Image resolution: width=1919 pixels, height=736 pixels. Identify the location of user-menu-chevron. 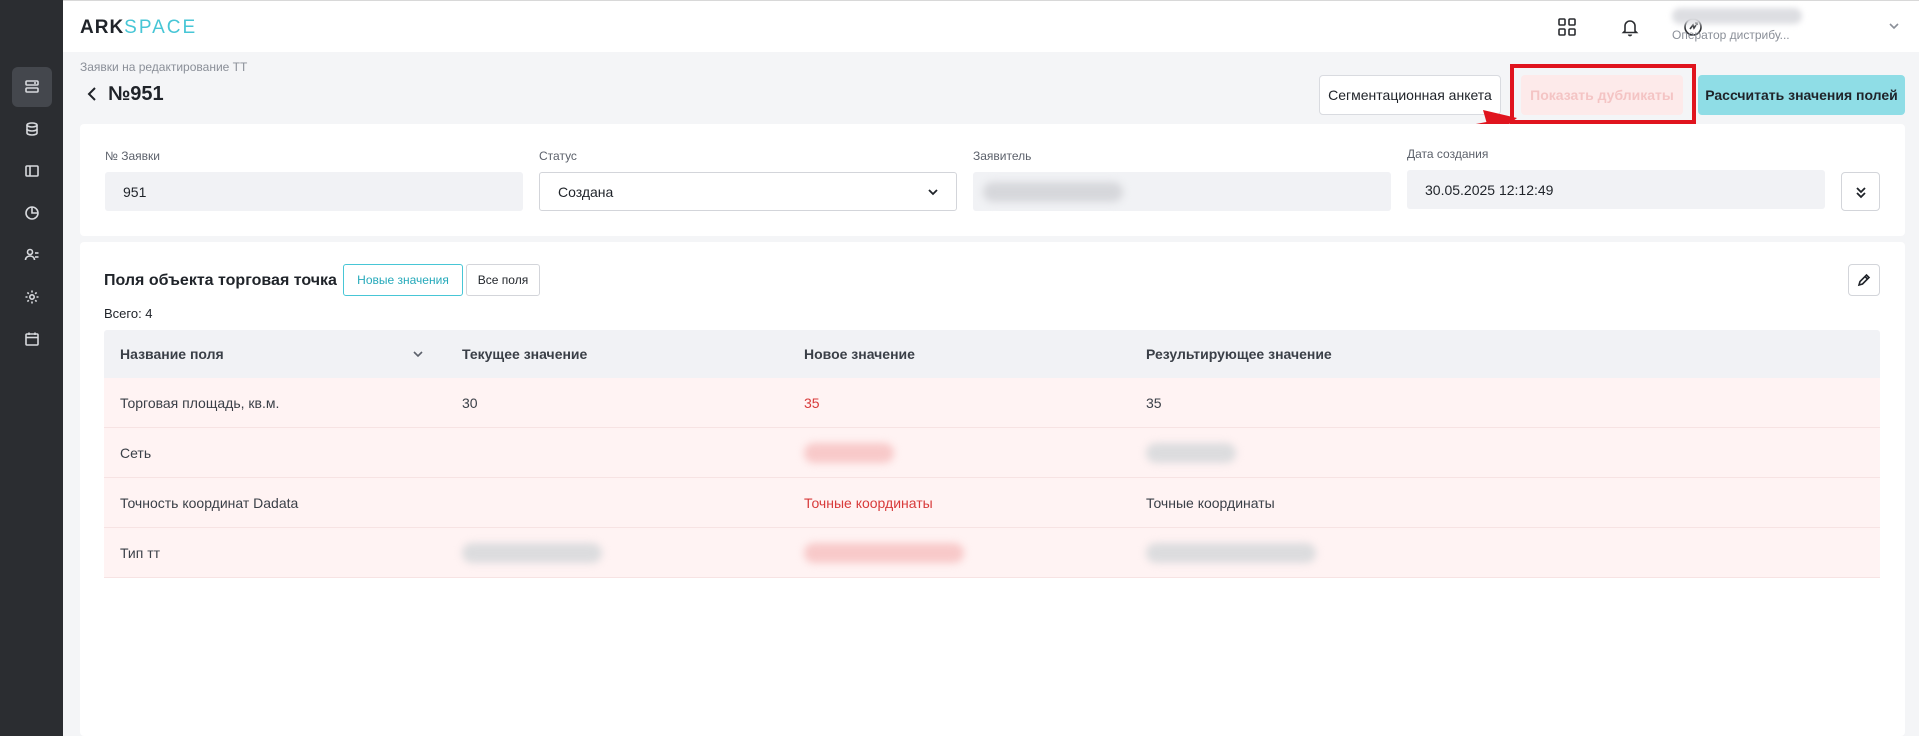
(1894, 26).